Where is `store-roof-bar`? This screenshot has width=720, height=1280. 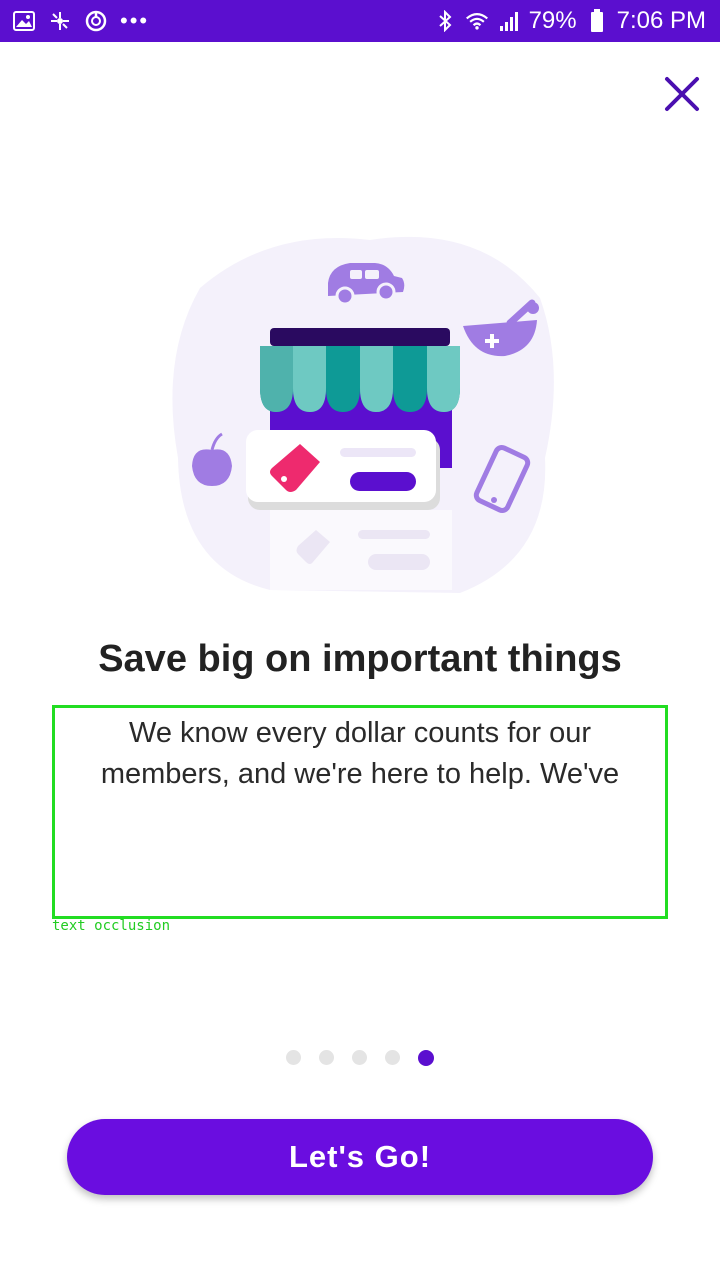
store-roof-bar is located at coordinates (360, 337).